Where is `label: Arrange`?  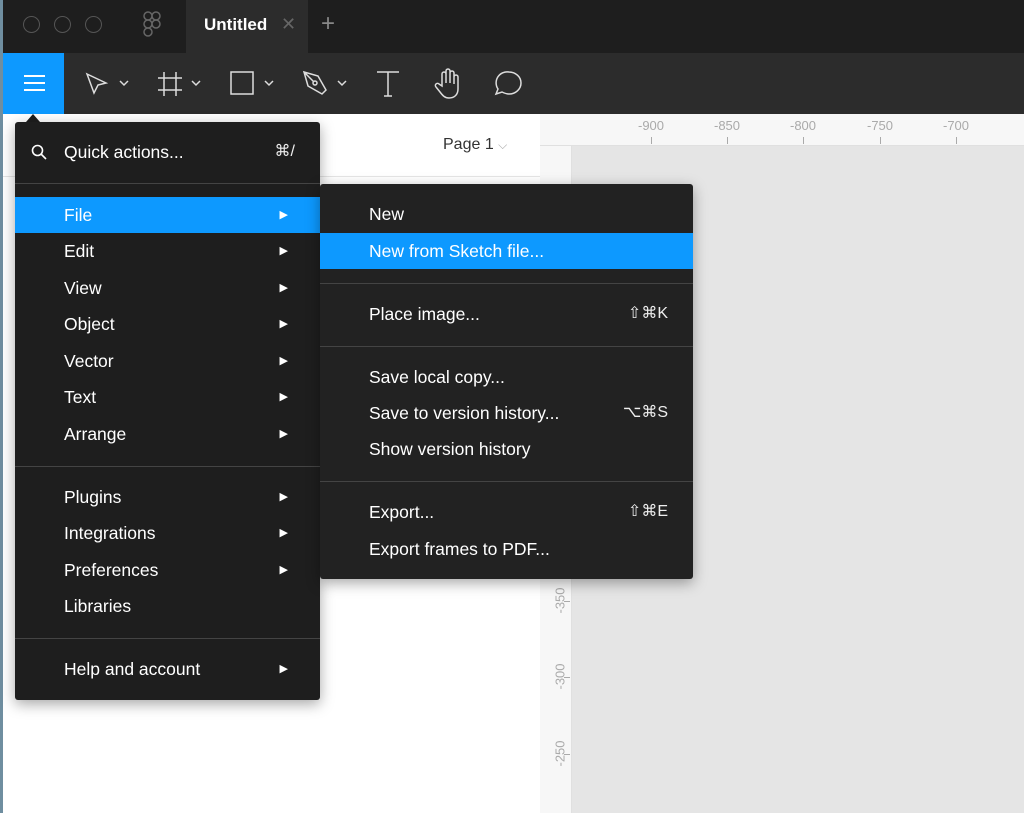
label: Arrange is located at coordinates (95, 434).